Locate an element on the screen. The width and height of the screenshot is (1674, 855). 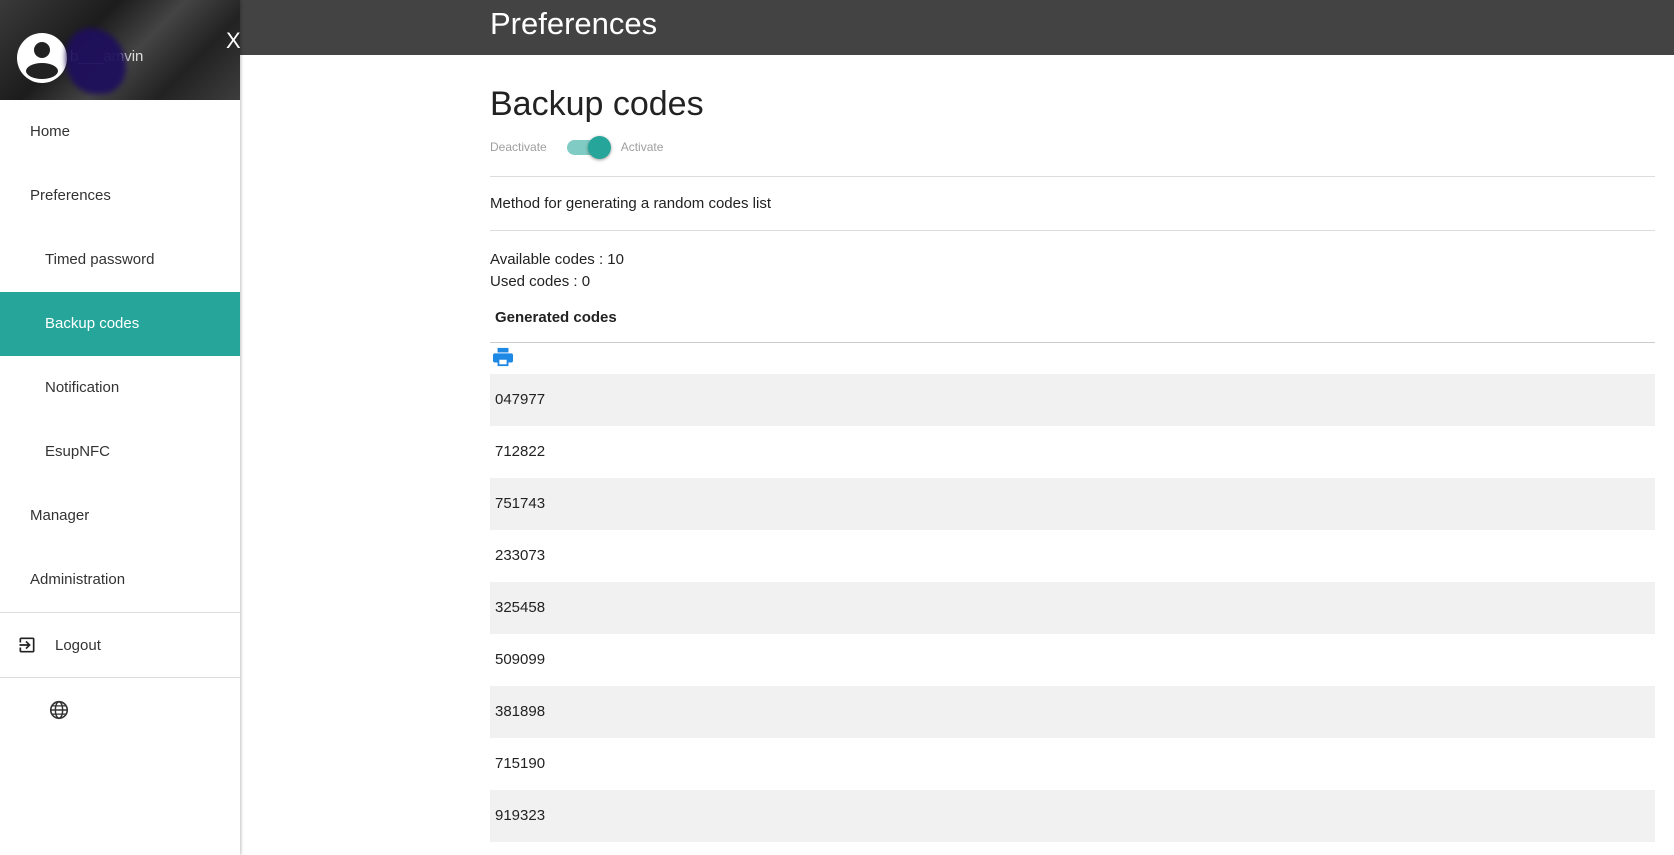
activation-switch: Deactivate Activate is located at coordinates (1072, 147).